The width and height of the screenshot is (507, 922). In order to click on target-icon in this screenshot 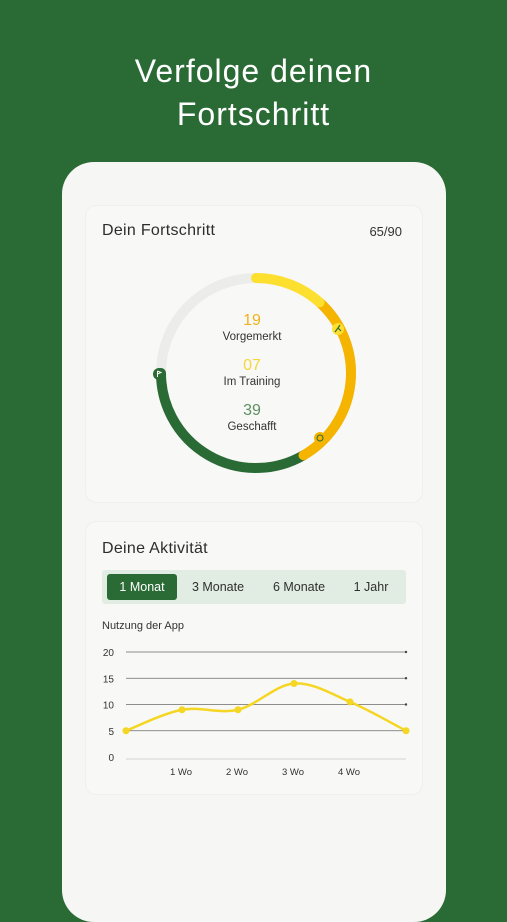, I will do `click(320, 438)`.